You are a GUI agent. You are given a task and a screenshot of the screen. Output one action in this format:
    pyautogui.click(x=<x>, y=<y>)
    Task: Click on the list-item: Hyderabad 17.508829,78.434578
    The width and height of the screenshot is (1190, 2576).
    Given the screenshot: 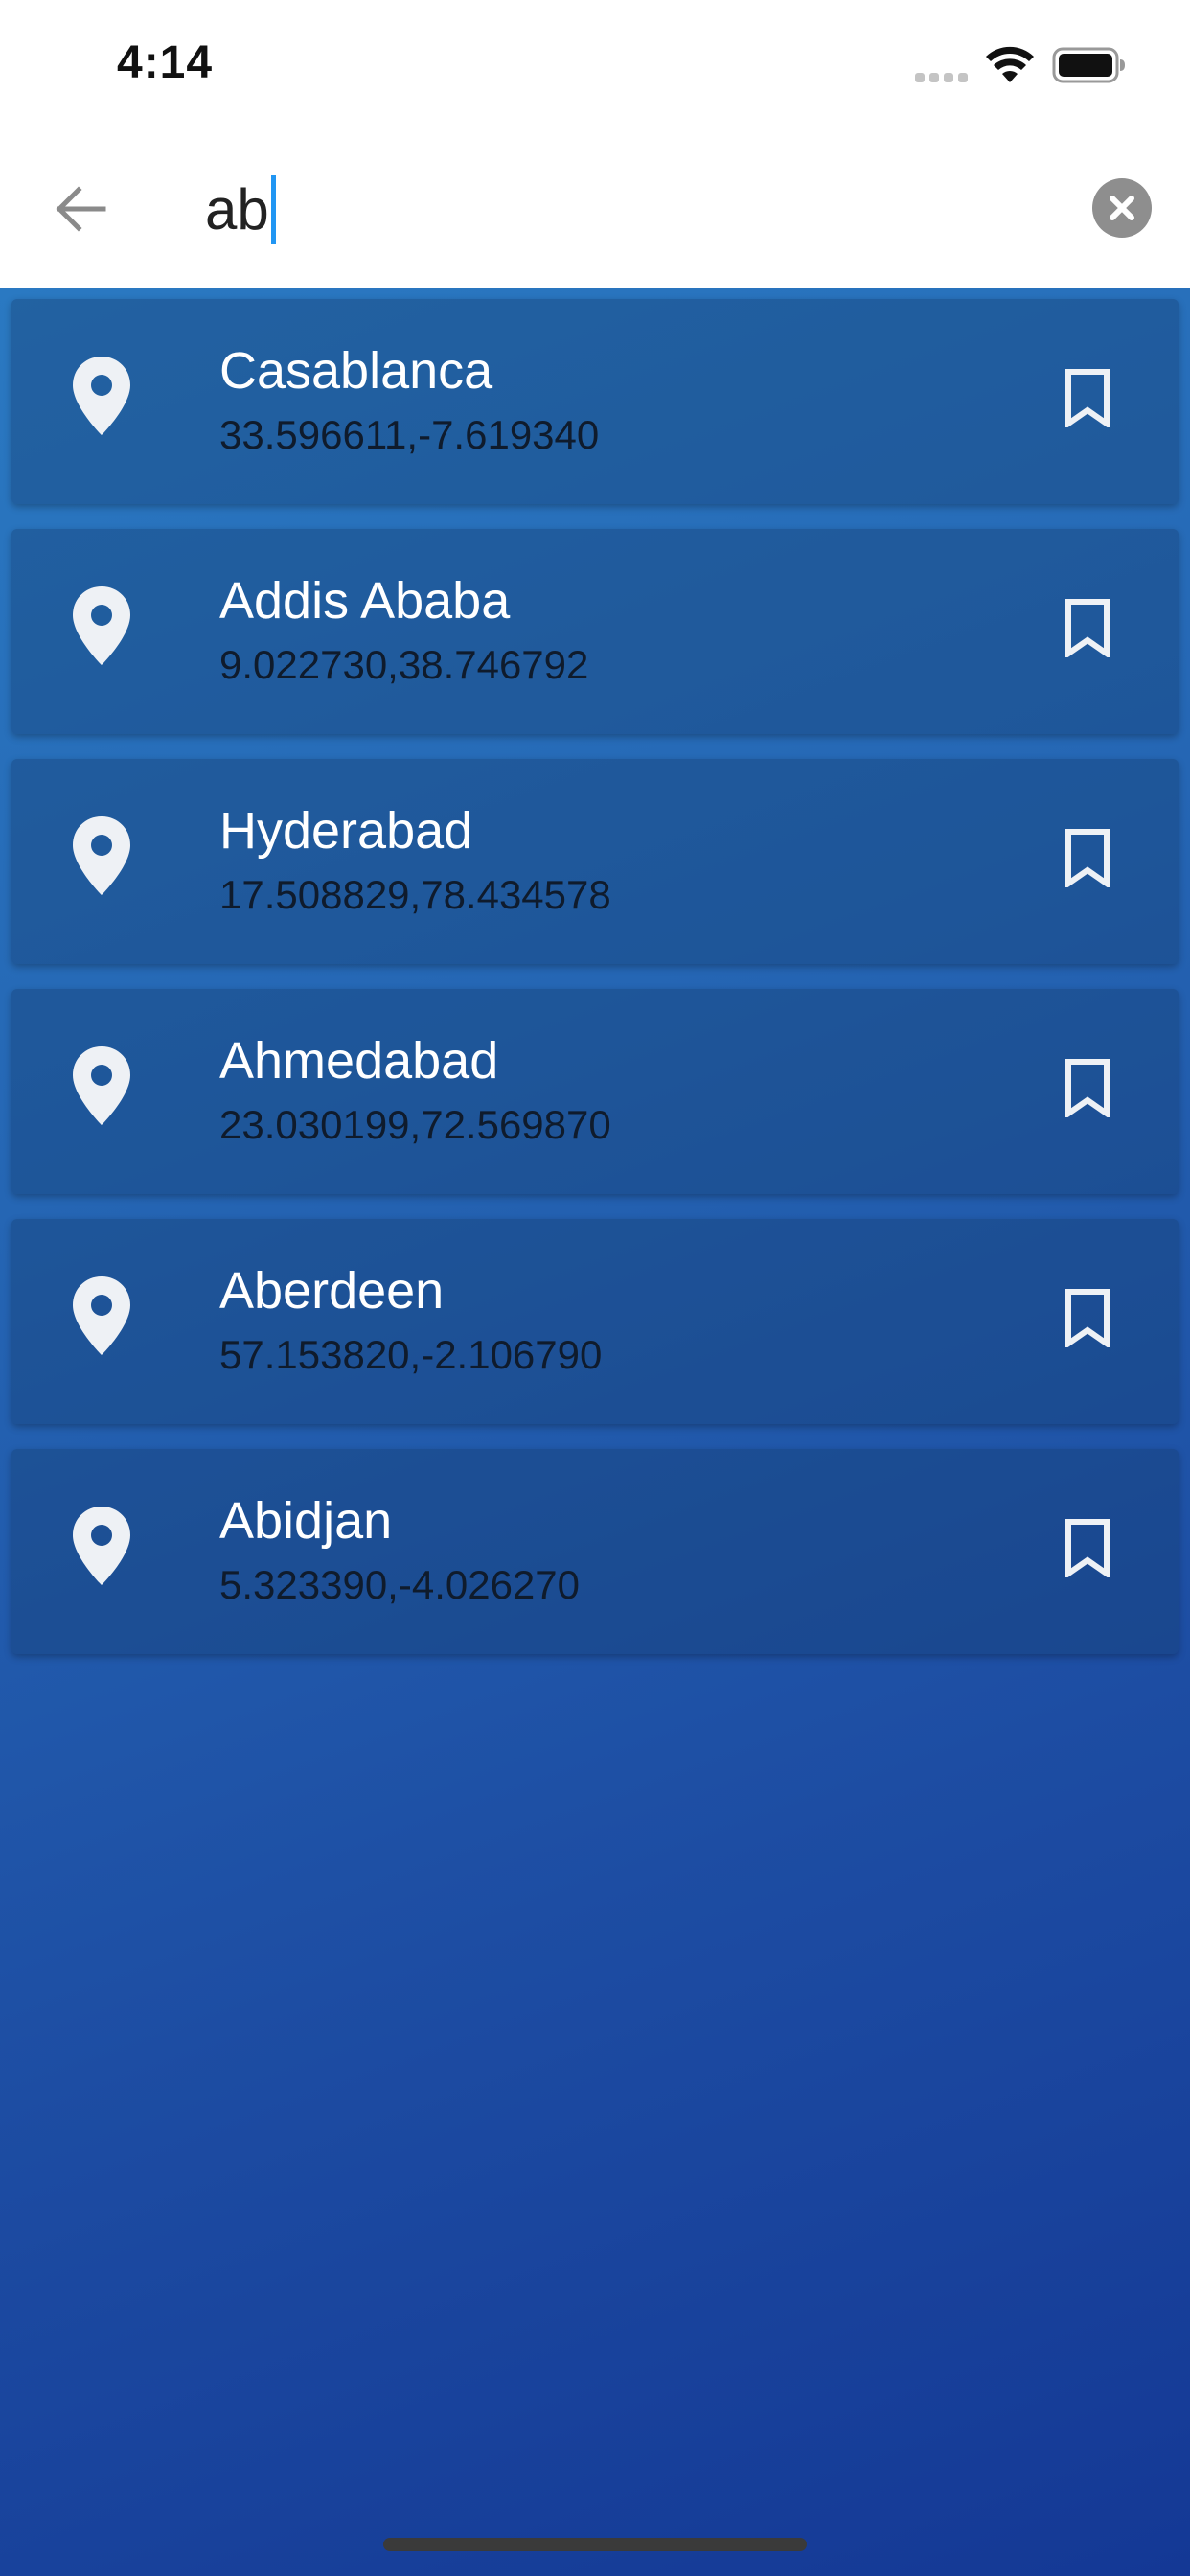 What is the action you would take?
    pyautogui.click(x=595, y=861)
    